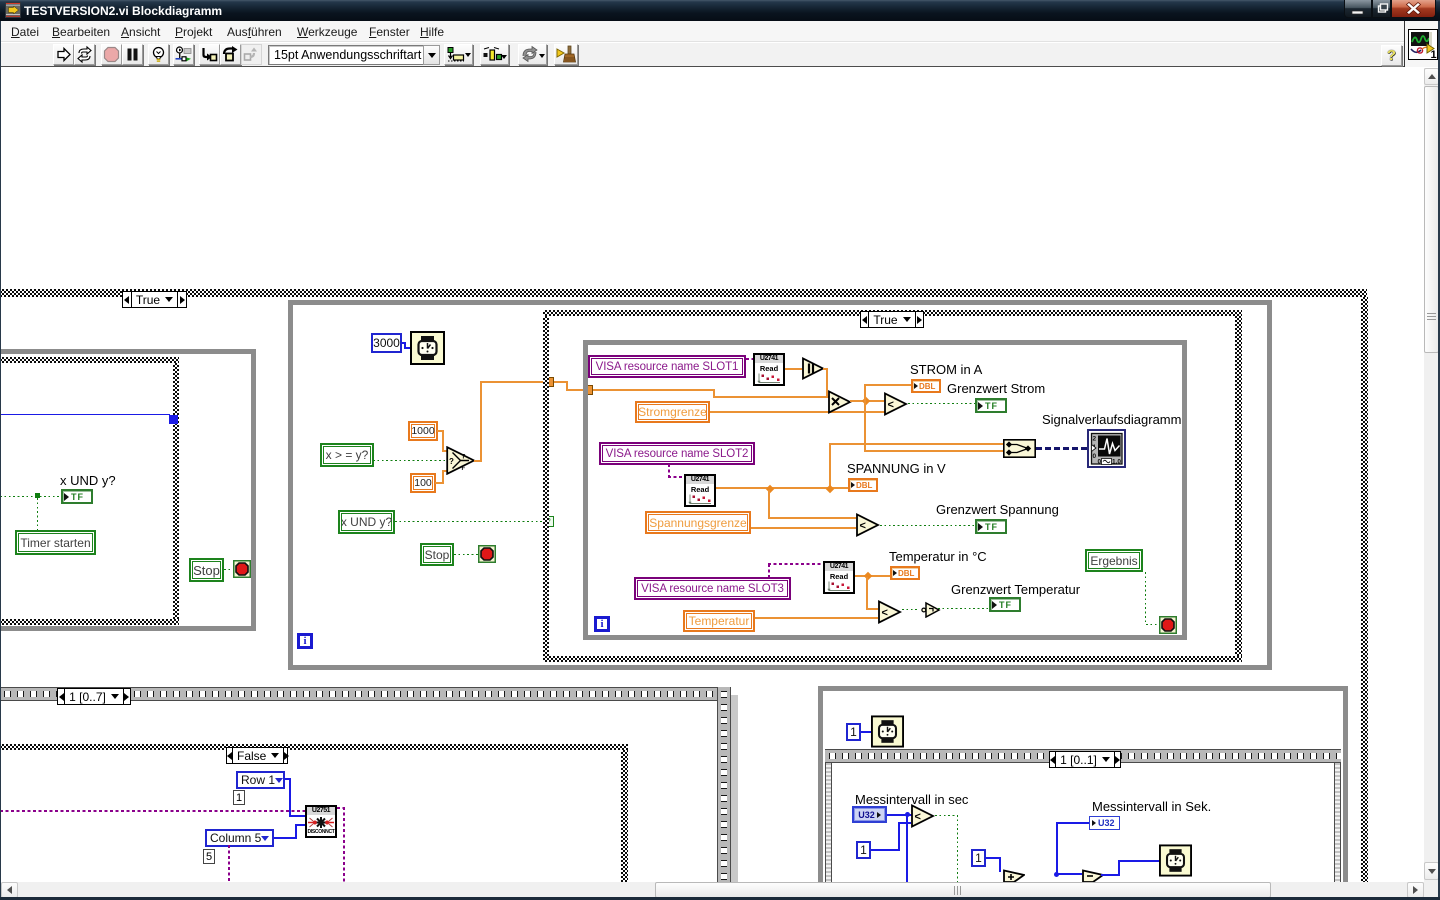 This screenshot has height=900, width=1440. What do you see at coordinates (464, 469) in the screenshot?
I see `svg-text: F` at bounding box center [464, 469].